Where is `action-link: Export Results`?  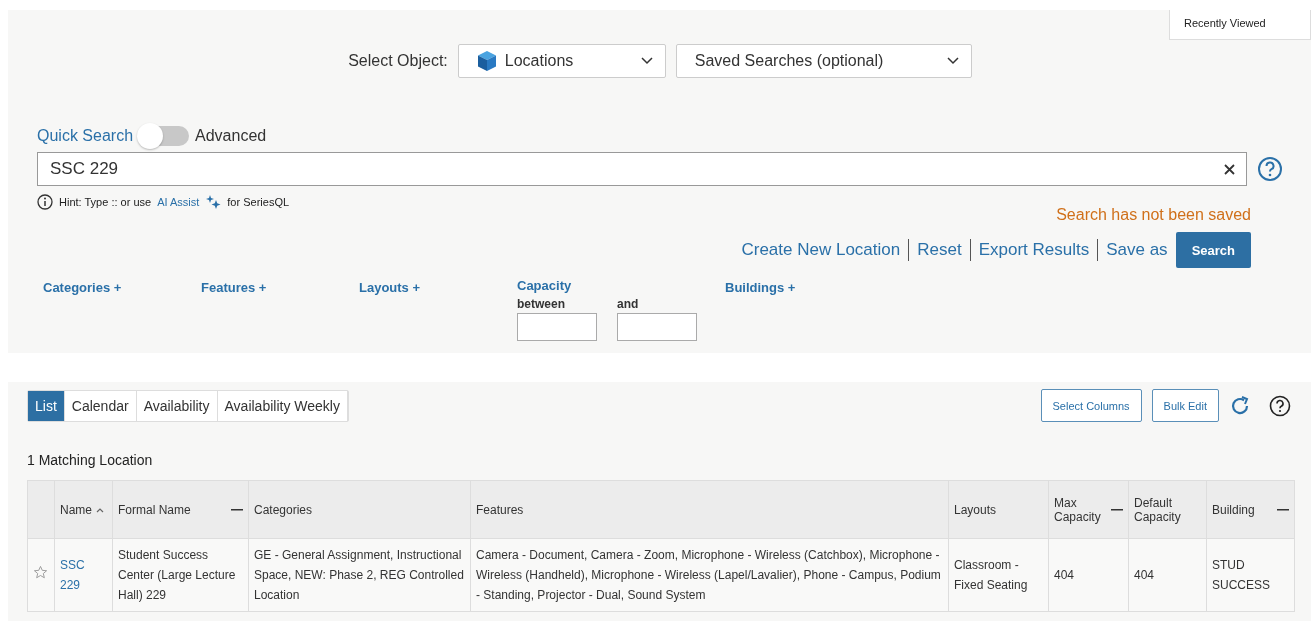
action-link: Export Results is located at coordinates (1034, 250).